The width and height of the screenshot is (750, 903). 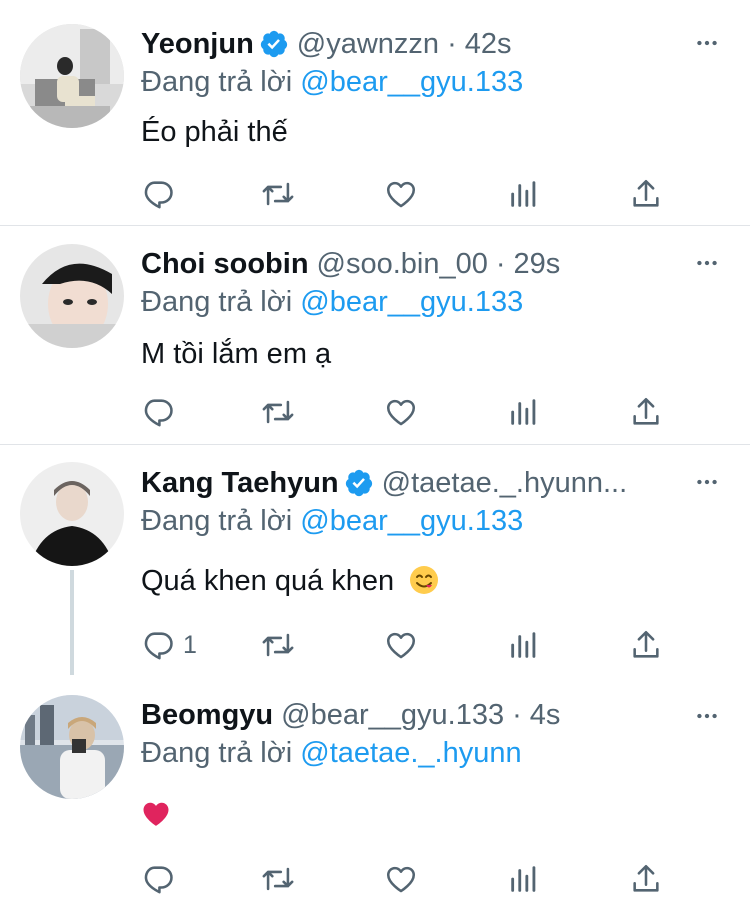 I want to click on red-heart-emoji-icon, so click(x=156, y=815).